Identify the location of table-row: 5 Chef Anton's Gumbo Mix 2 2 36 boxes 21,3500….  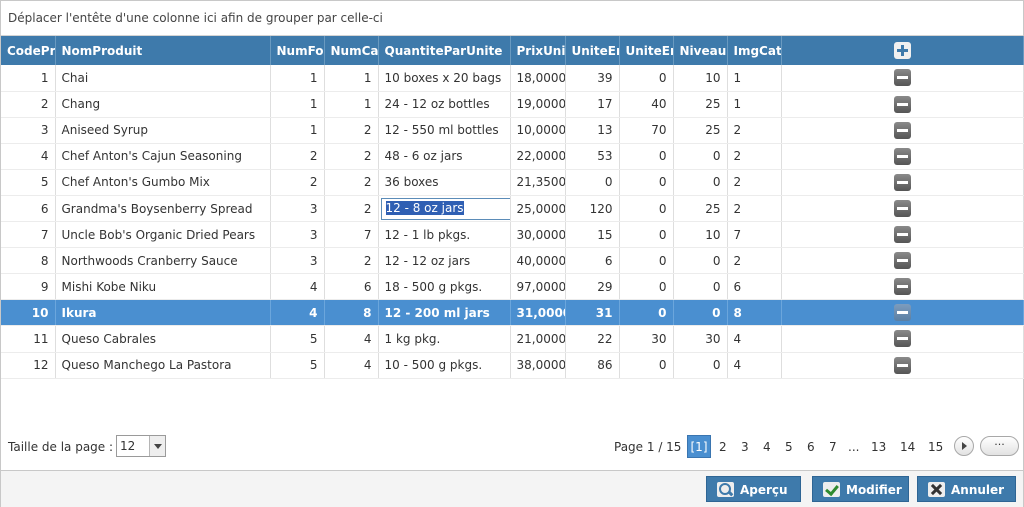
(512, 182).